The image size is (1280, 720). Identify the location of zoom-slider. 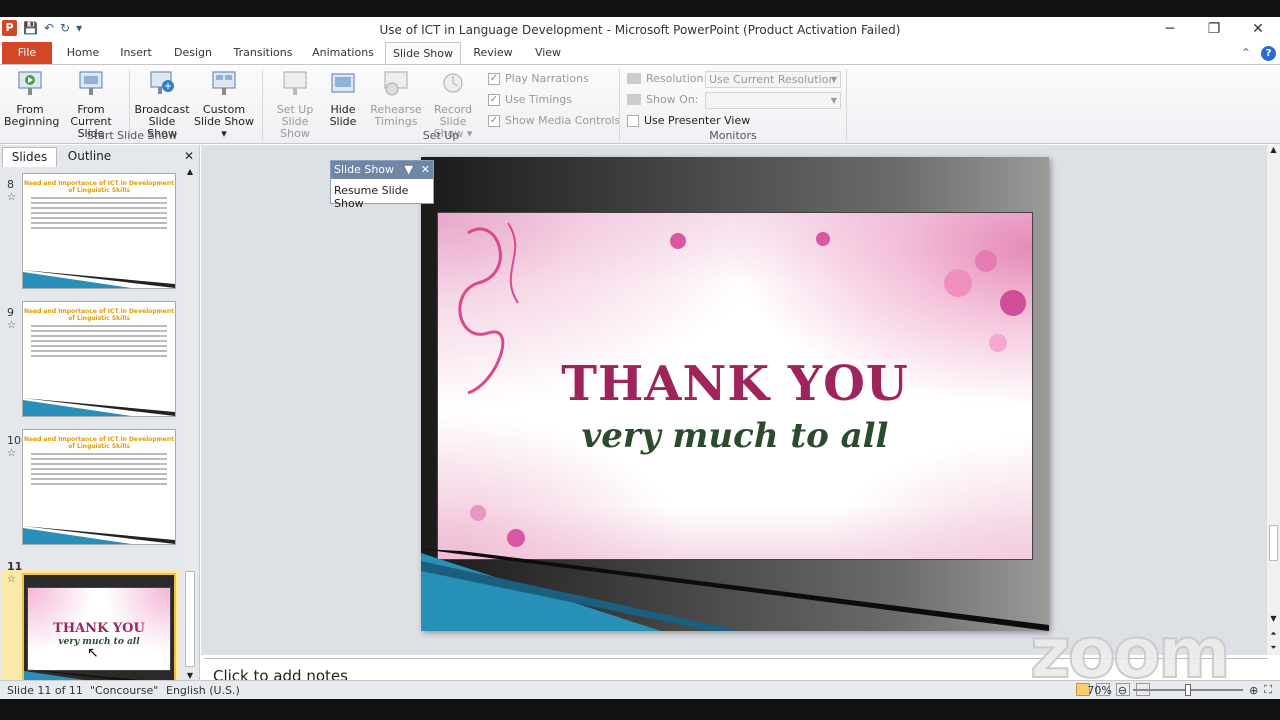
(1188, 690).